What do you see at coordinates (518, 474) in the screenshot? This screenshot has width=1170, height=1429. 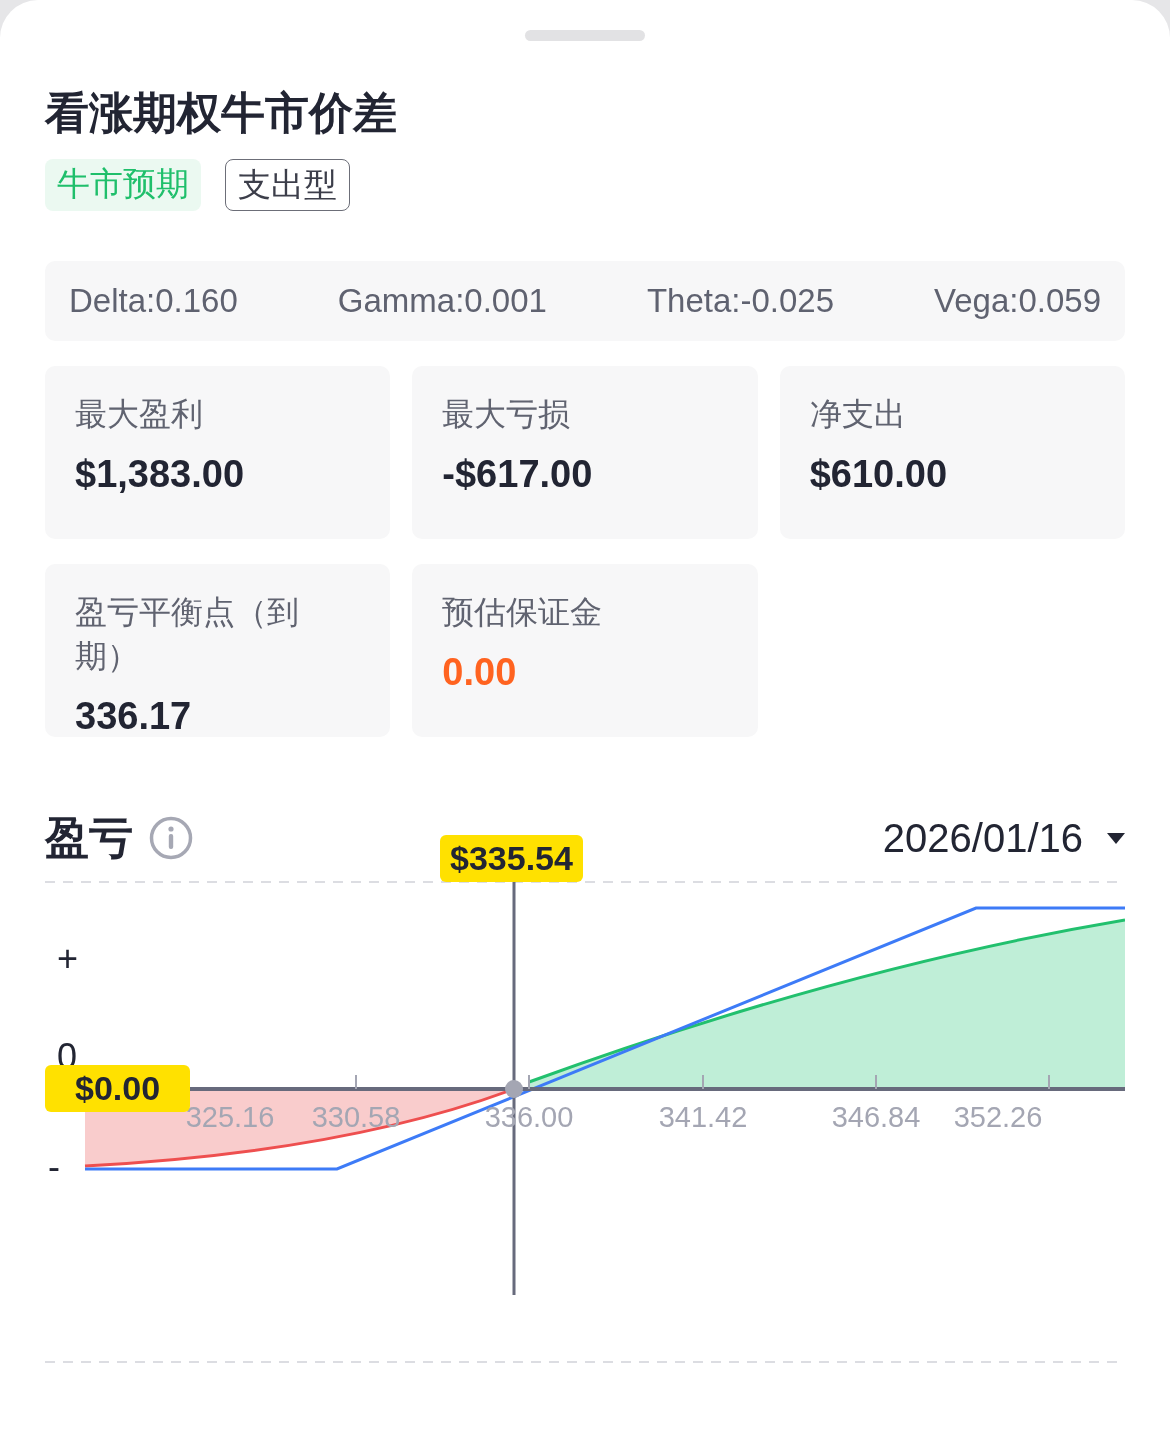 I see `stat-value: -$617.00` at bounding box center [518, 474].